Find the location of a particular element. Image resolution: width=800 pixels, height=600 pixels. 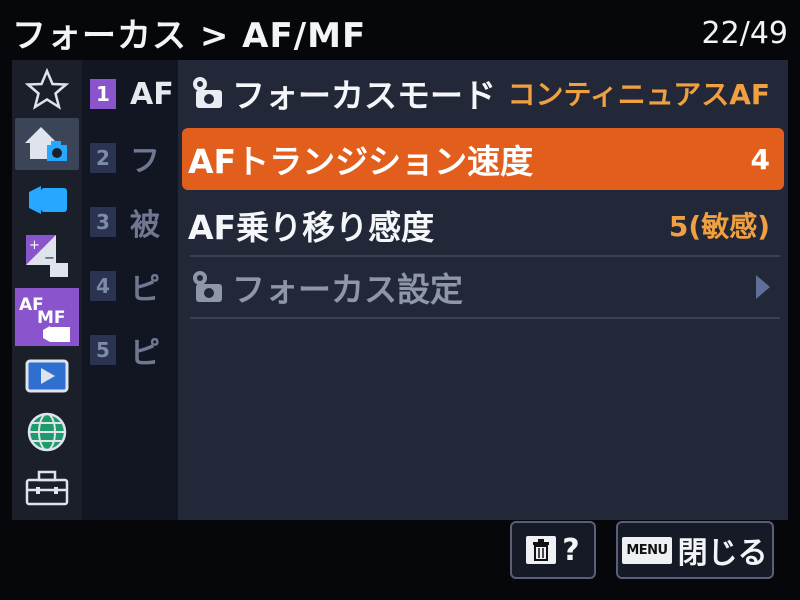

help-button: ? is located at coordinates (553, 550).